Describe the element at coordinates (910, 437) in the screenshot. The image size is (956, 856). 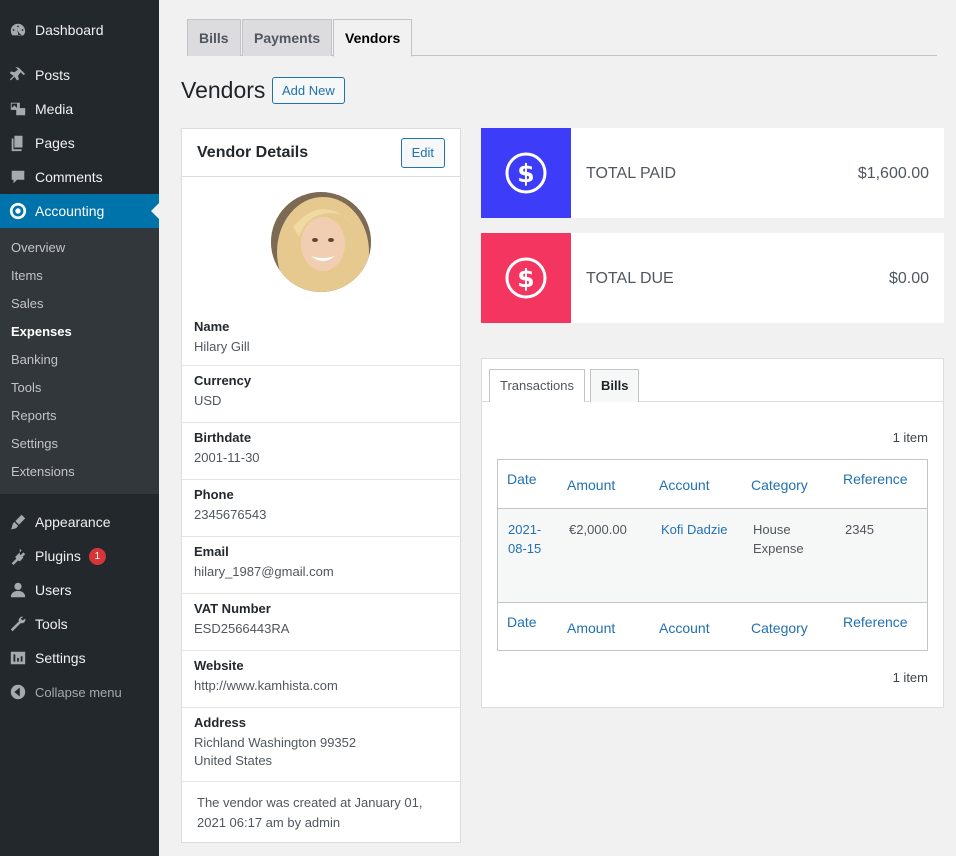
I see `item-count-top: 1 item` at that location.